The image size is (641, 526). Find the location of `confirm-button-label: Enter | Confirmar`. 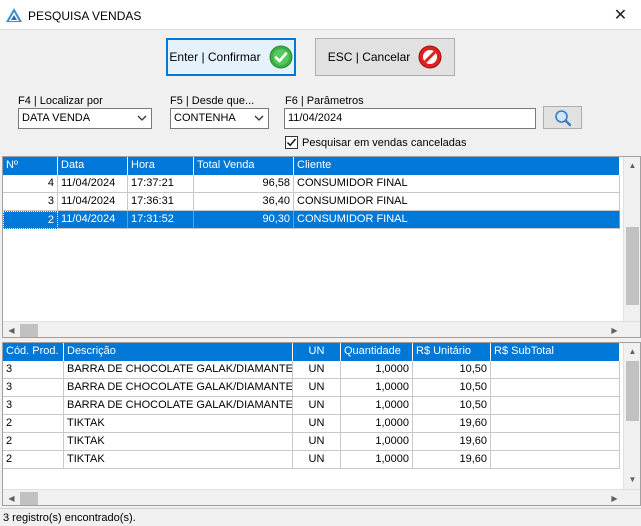

confirm-button-label: Enter | Confirmar is located at coordinates (215, 57).